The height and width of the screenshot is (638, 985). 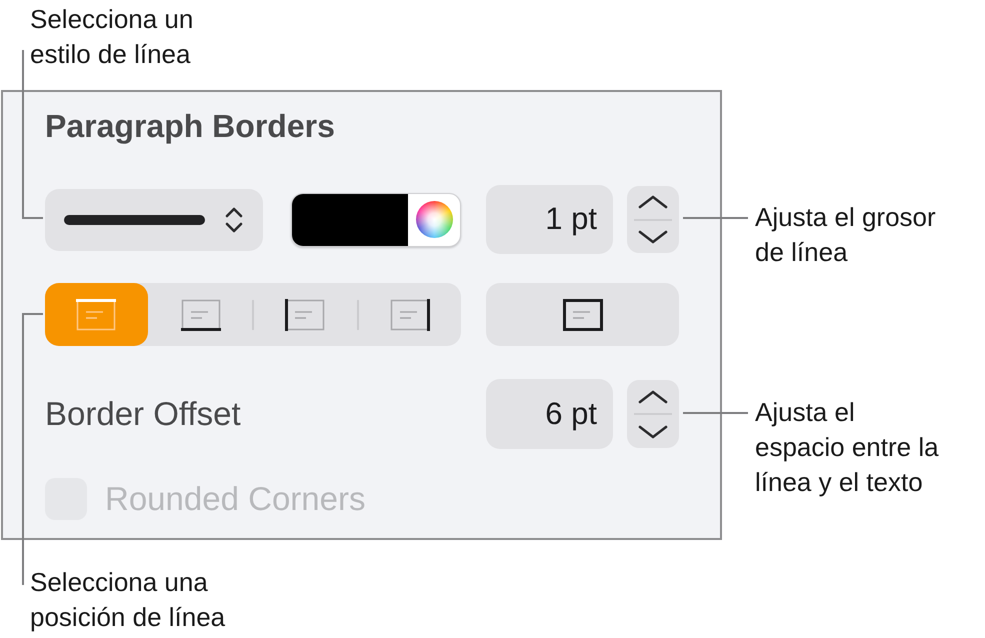 I want to click on border-offset-label: Border Offset, so click(x=143, y=413).